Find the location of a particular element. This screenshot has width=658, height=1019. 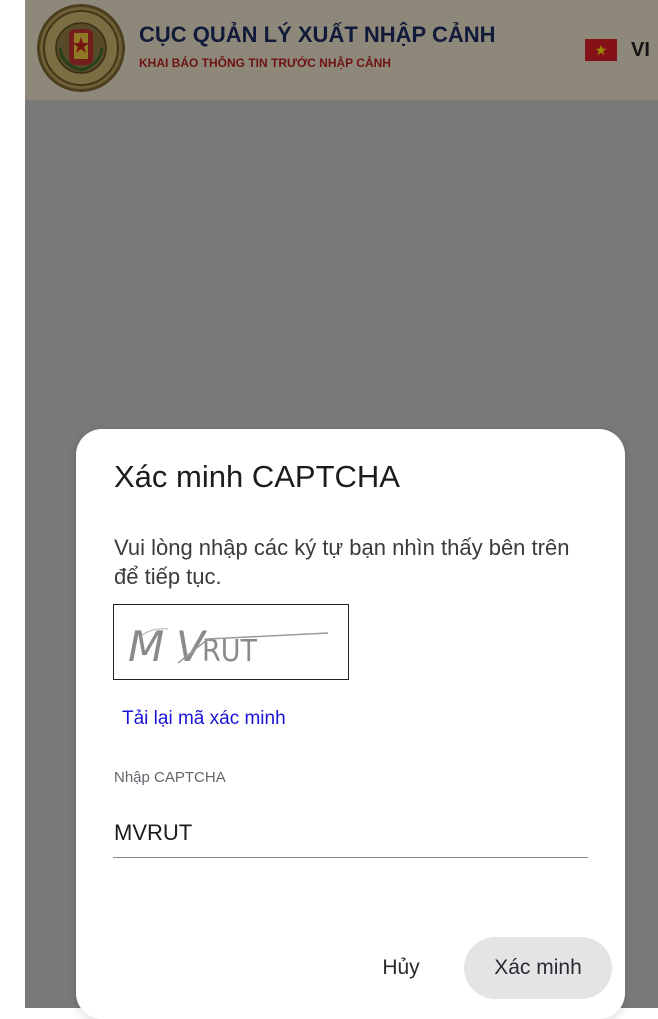

dialog-title: Xác minh CAPTCHA is located at coordinates (257, 476).